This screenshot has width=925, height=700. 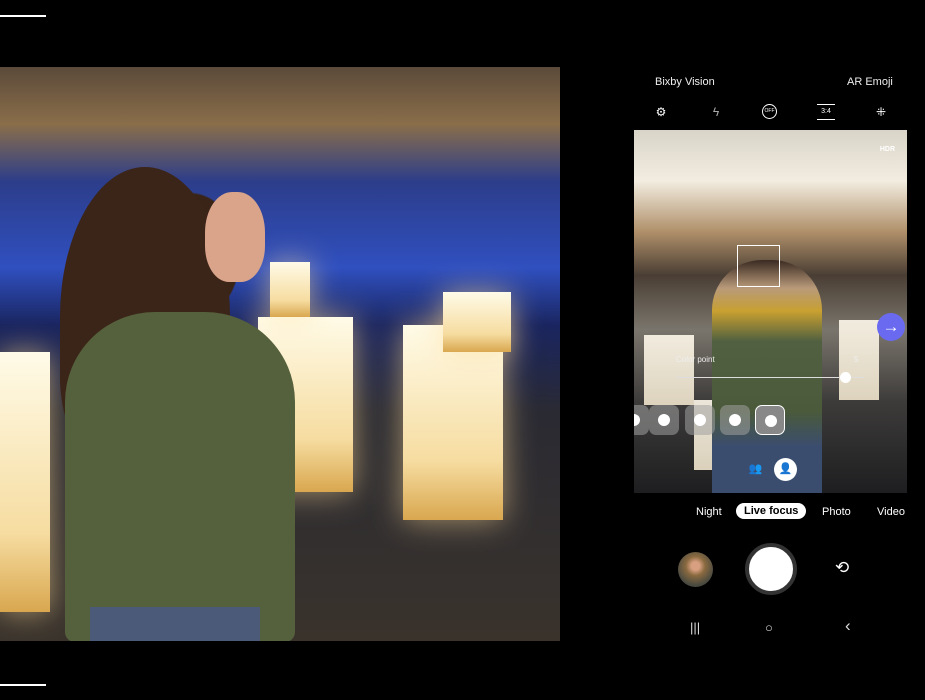 What do you see at coordinates (770, 377) in the screenshot?
I see `effect-strength-slider` at bounding box center [770, 377].